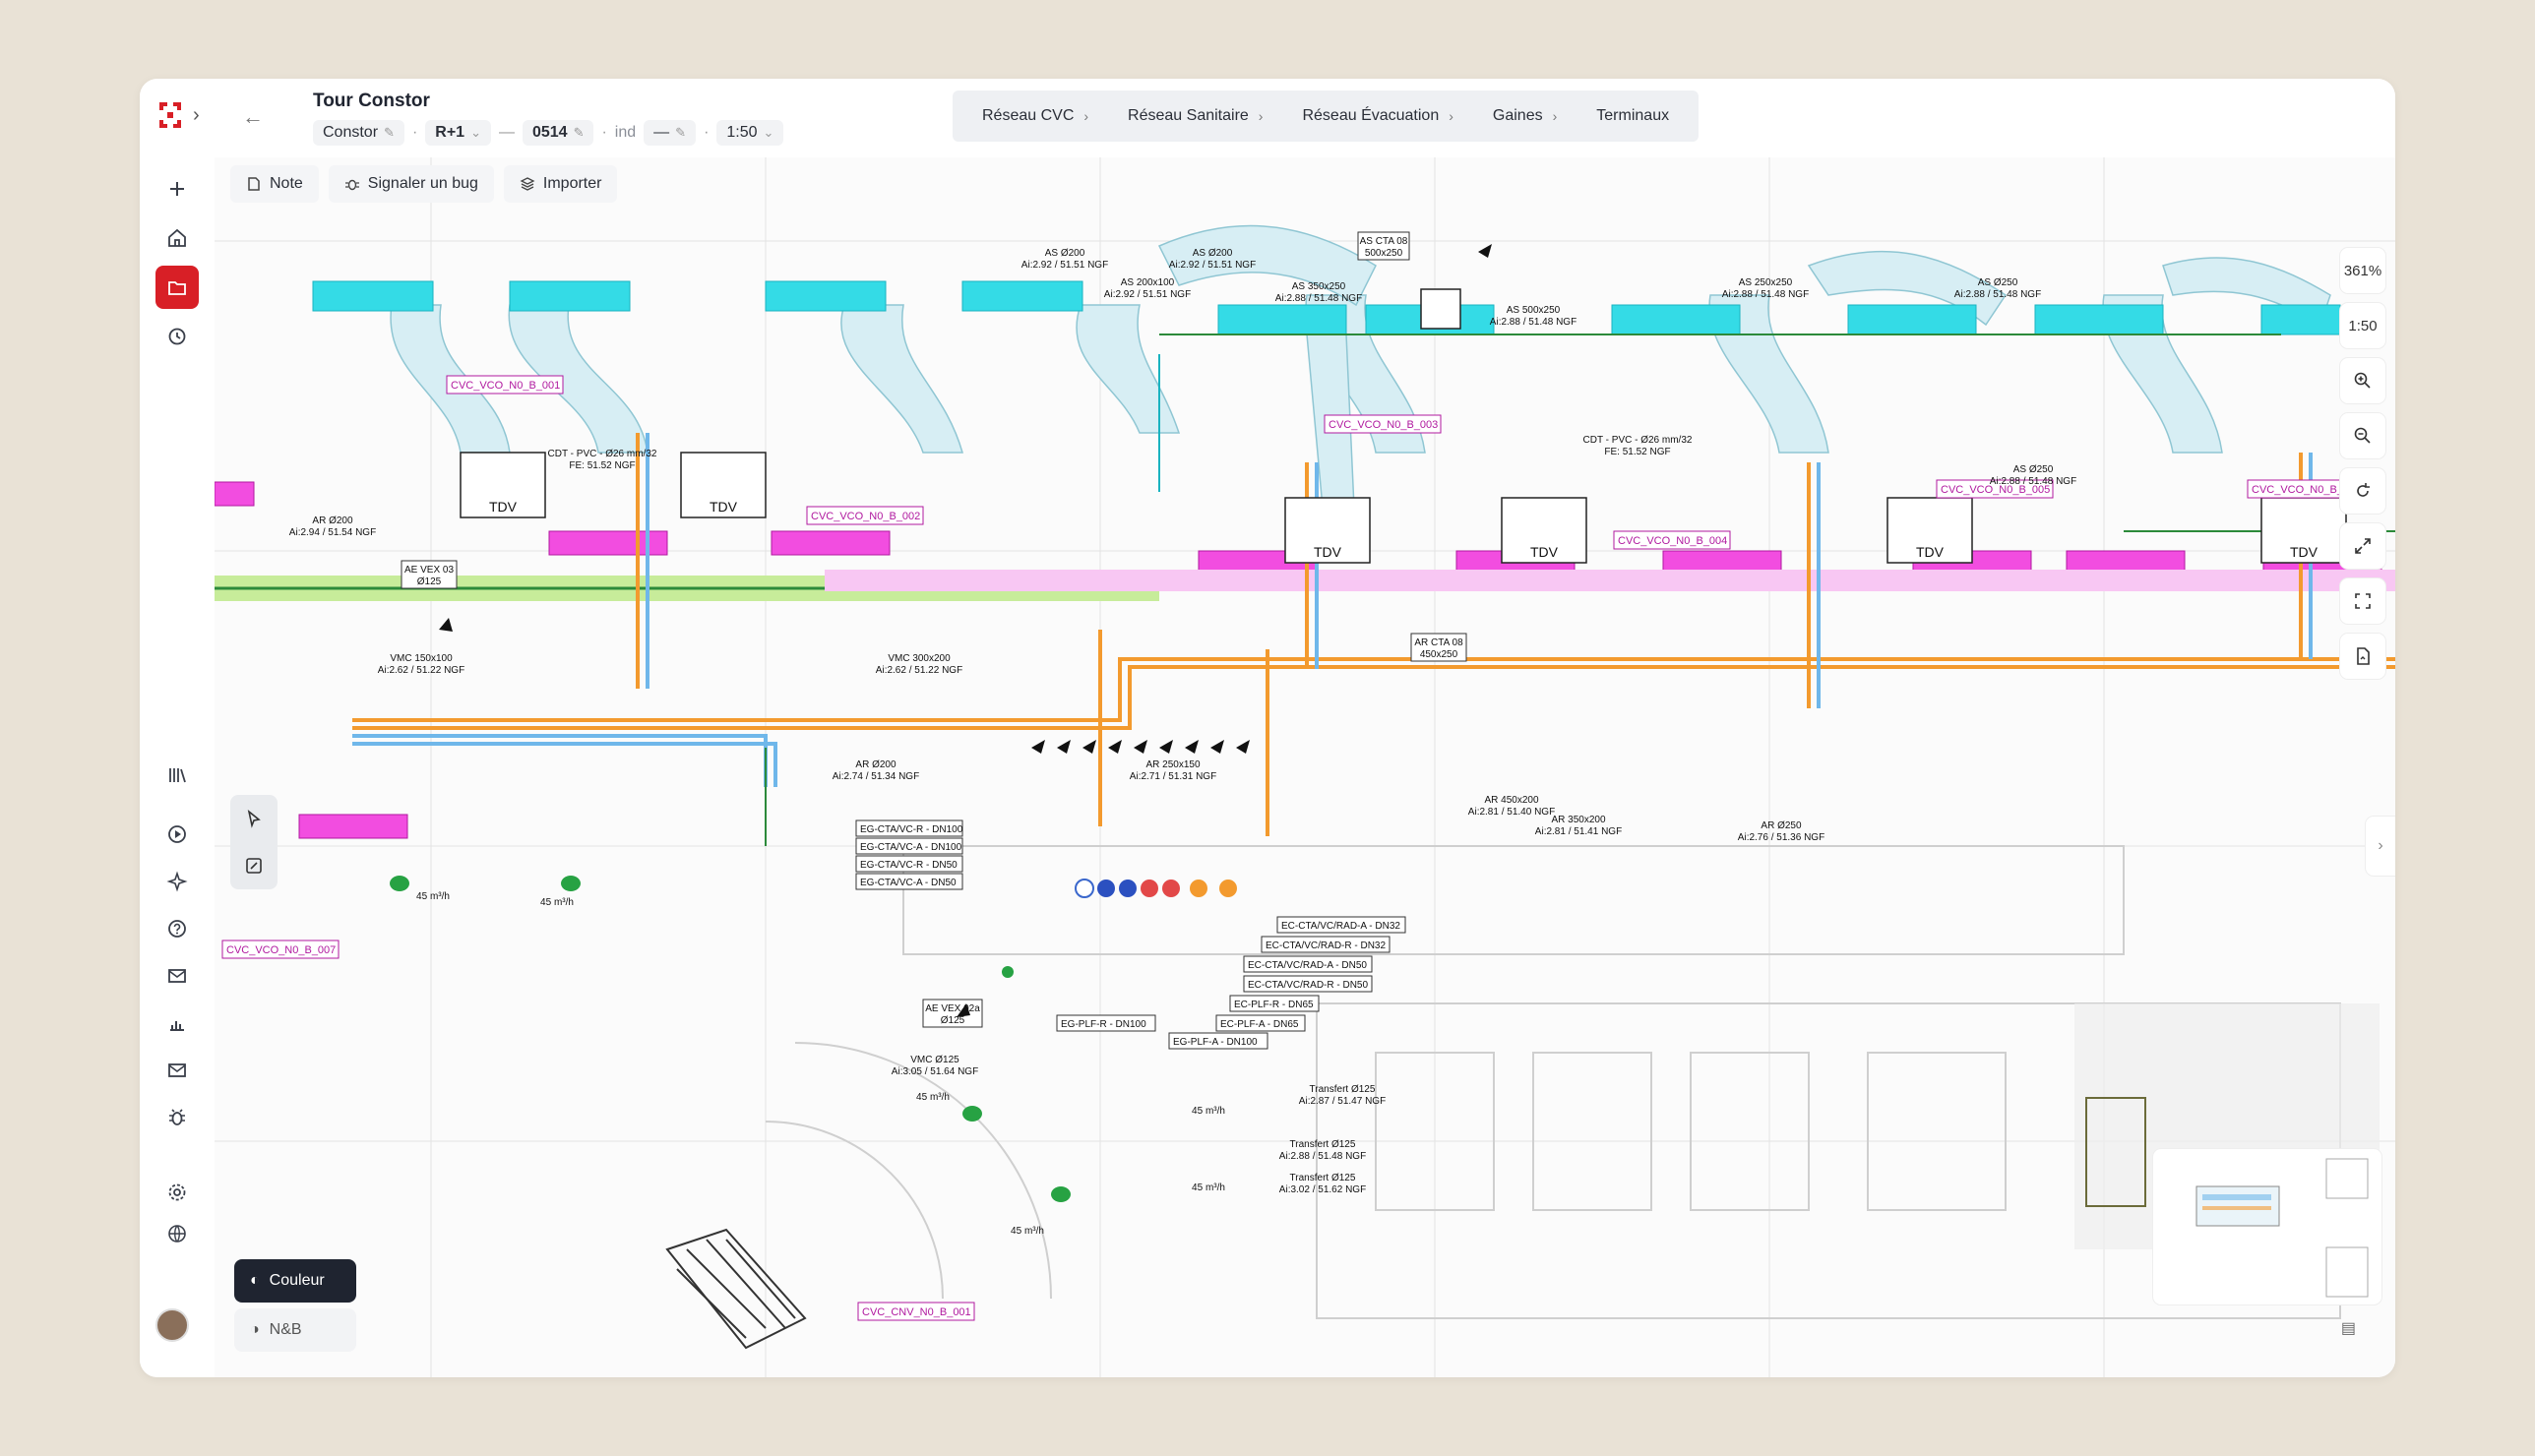 The height and width of the screenshot is (1456, 2535). Describe the element at coordinates (625, 132) in the screenshot. I see `index-label: ind` at that location.